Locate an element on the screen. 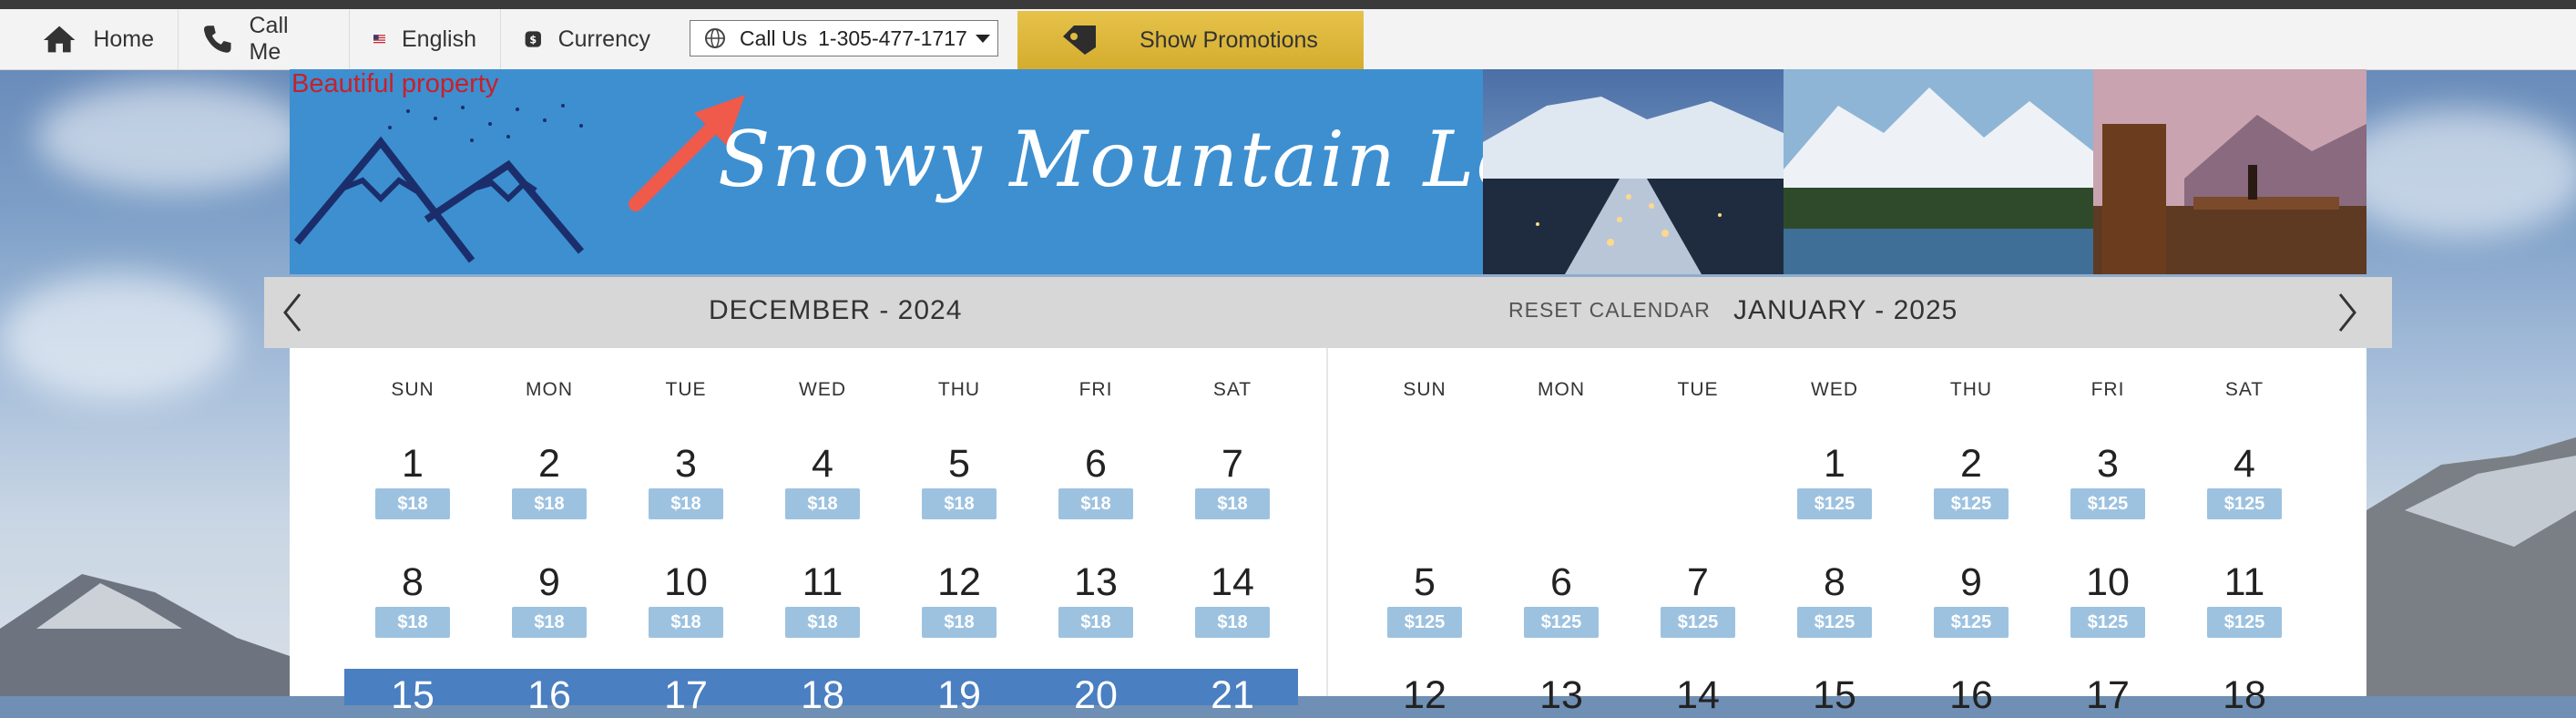  jan-day-cell: 3 $125 is located at coordinates (2107, 480).